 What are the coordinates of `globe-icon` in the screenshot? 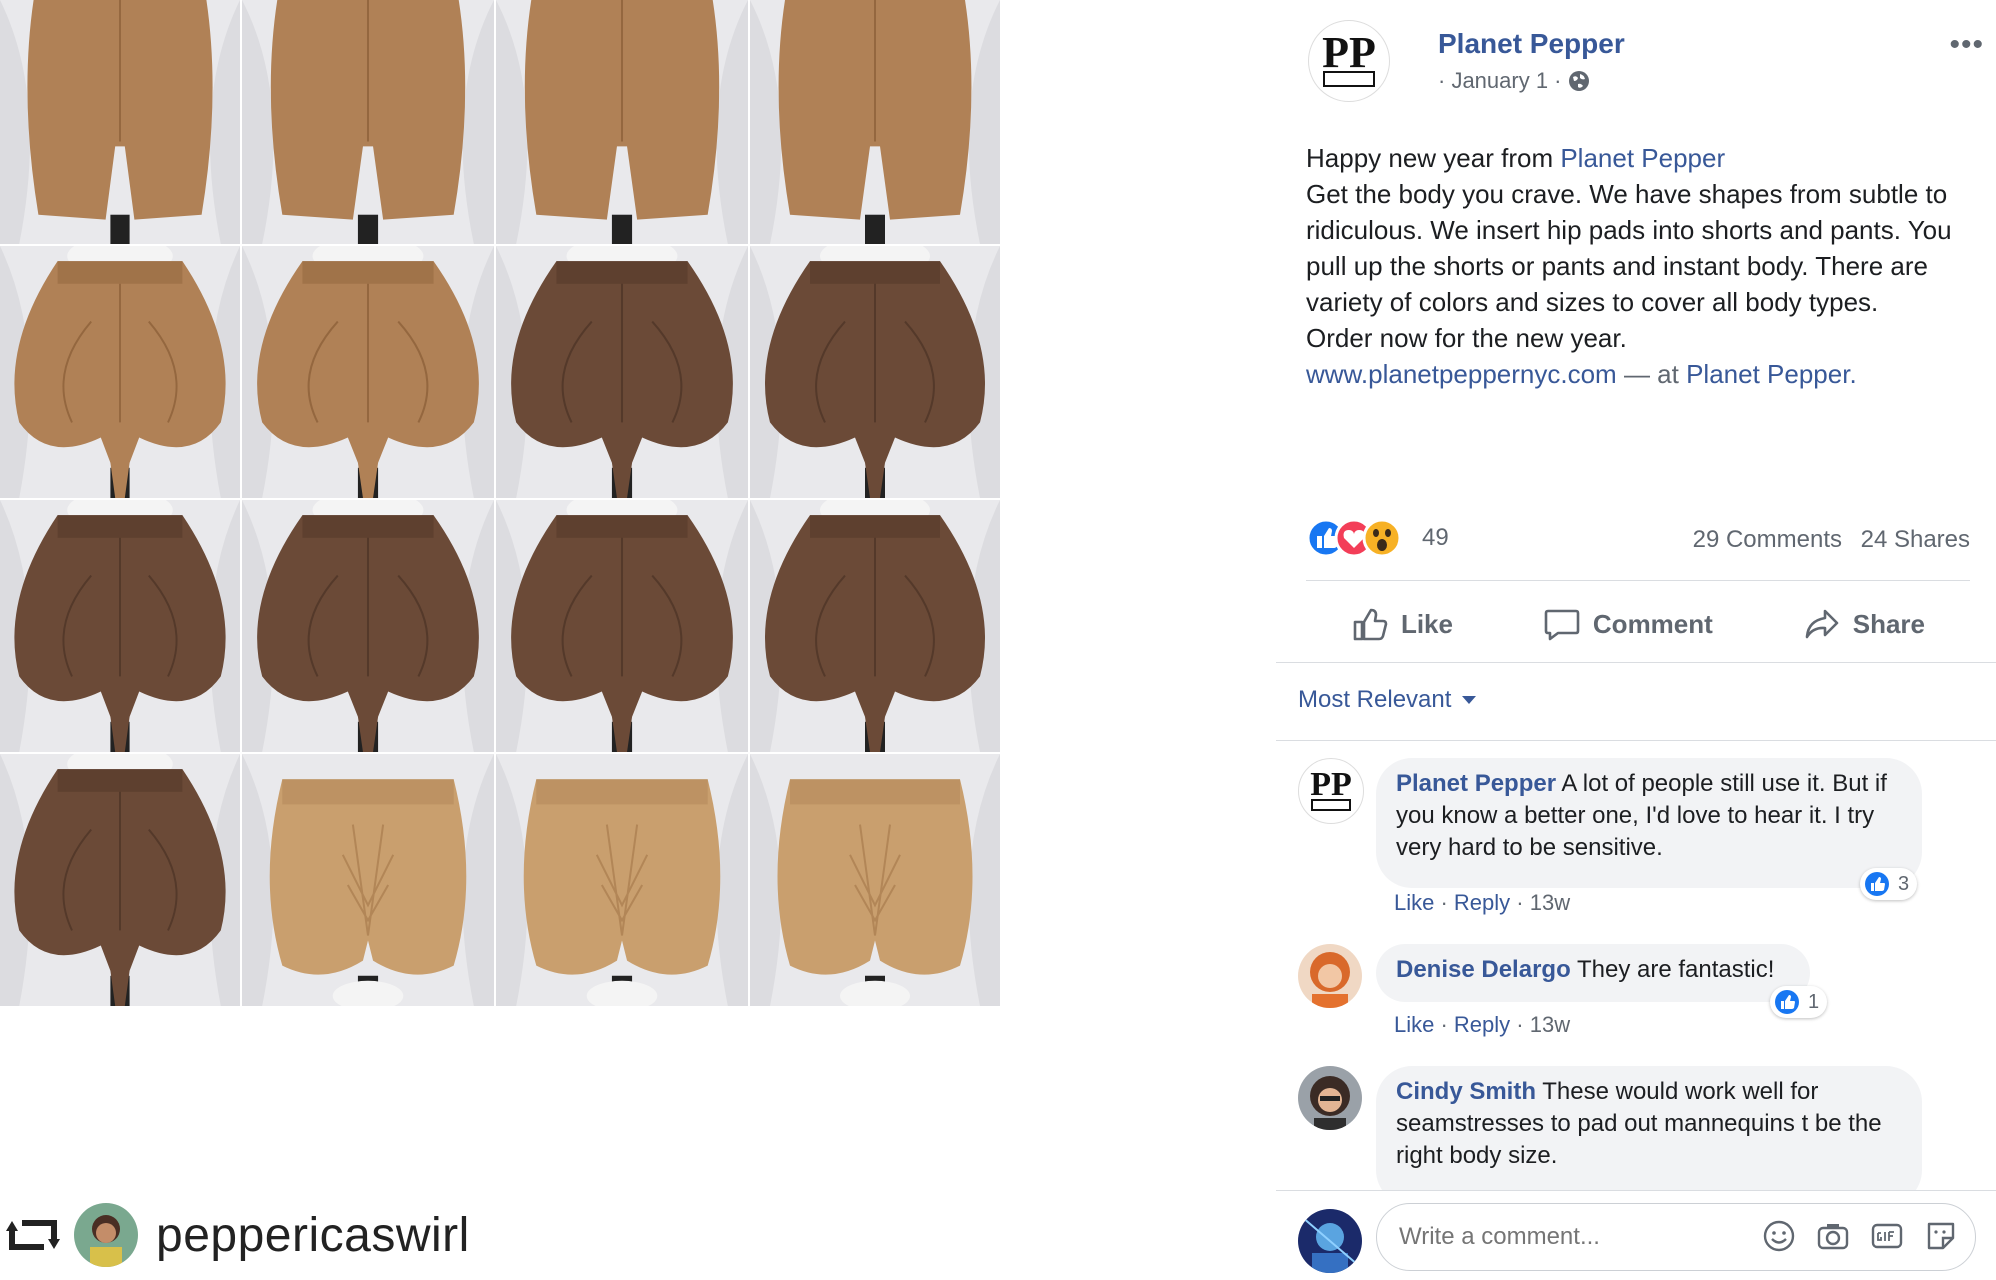 It's located at (1578, 81).